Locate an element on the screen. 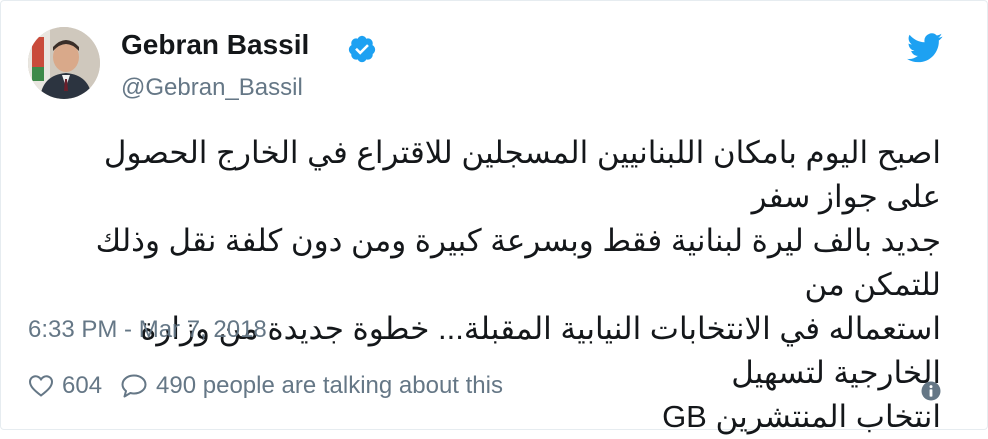 This screenshot has height=439, width=988. author-handle: @Gebran_Bassil is located at coordinates (212, 88).